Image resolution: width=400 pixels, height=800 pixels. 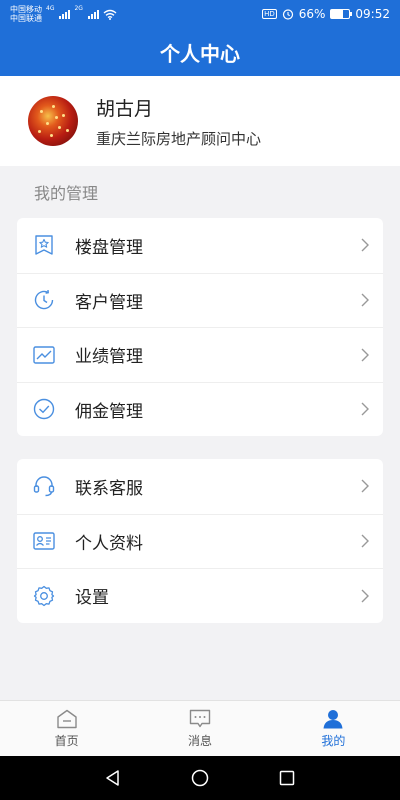 I want to click on home-circle-icon, so click(x=200, y=778).